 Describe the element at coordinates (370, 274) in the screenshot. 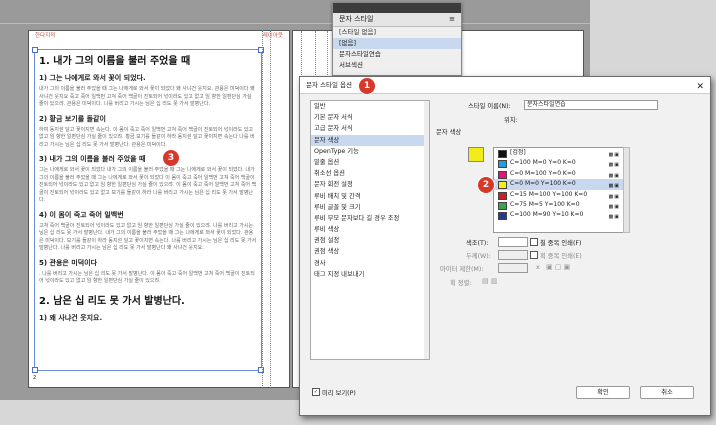

I see `category-item: 태그 지정 내보내기` at that location.